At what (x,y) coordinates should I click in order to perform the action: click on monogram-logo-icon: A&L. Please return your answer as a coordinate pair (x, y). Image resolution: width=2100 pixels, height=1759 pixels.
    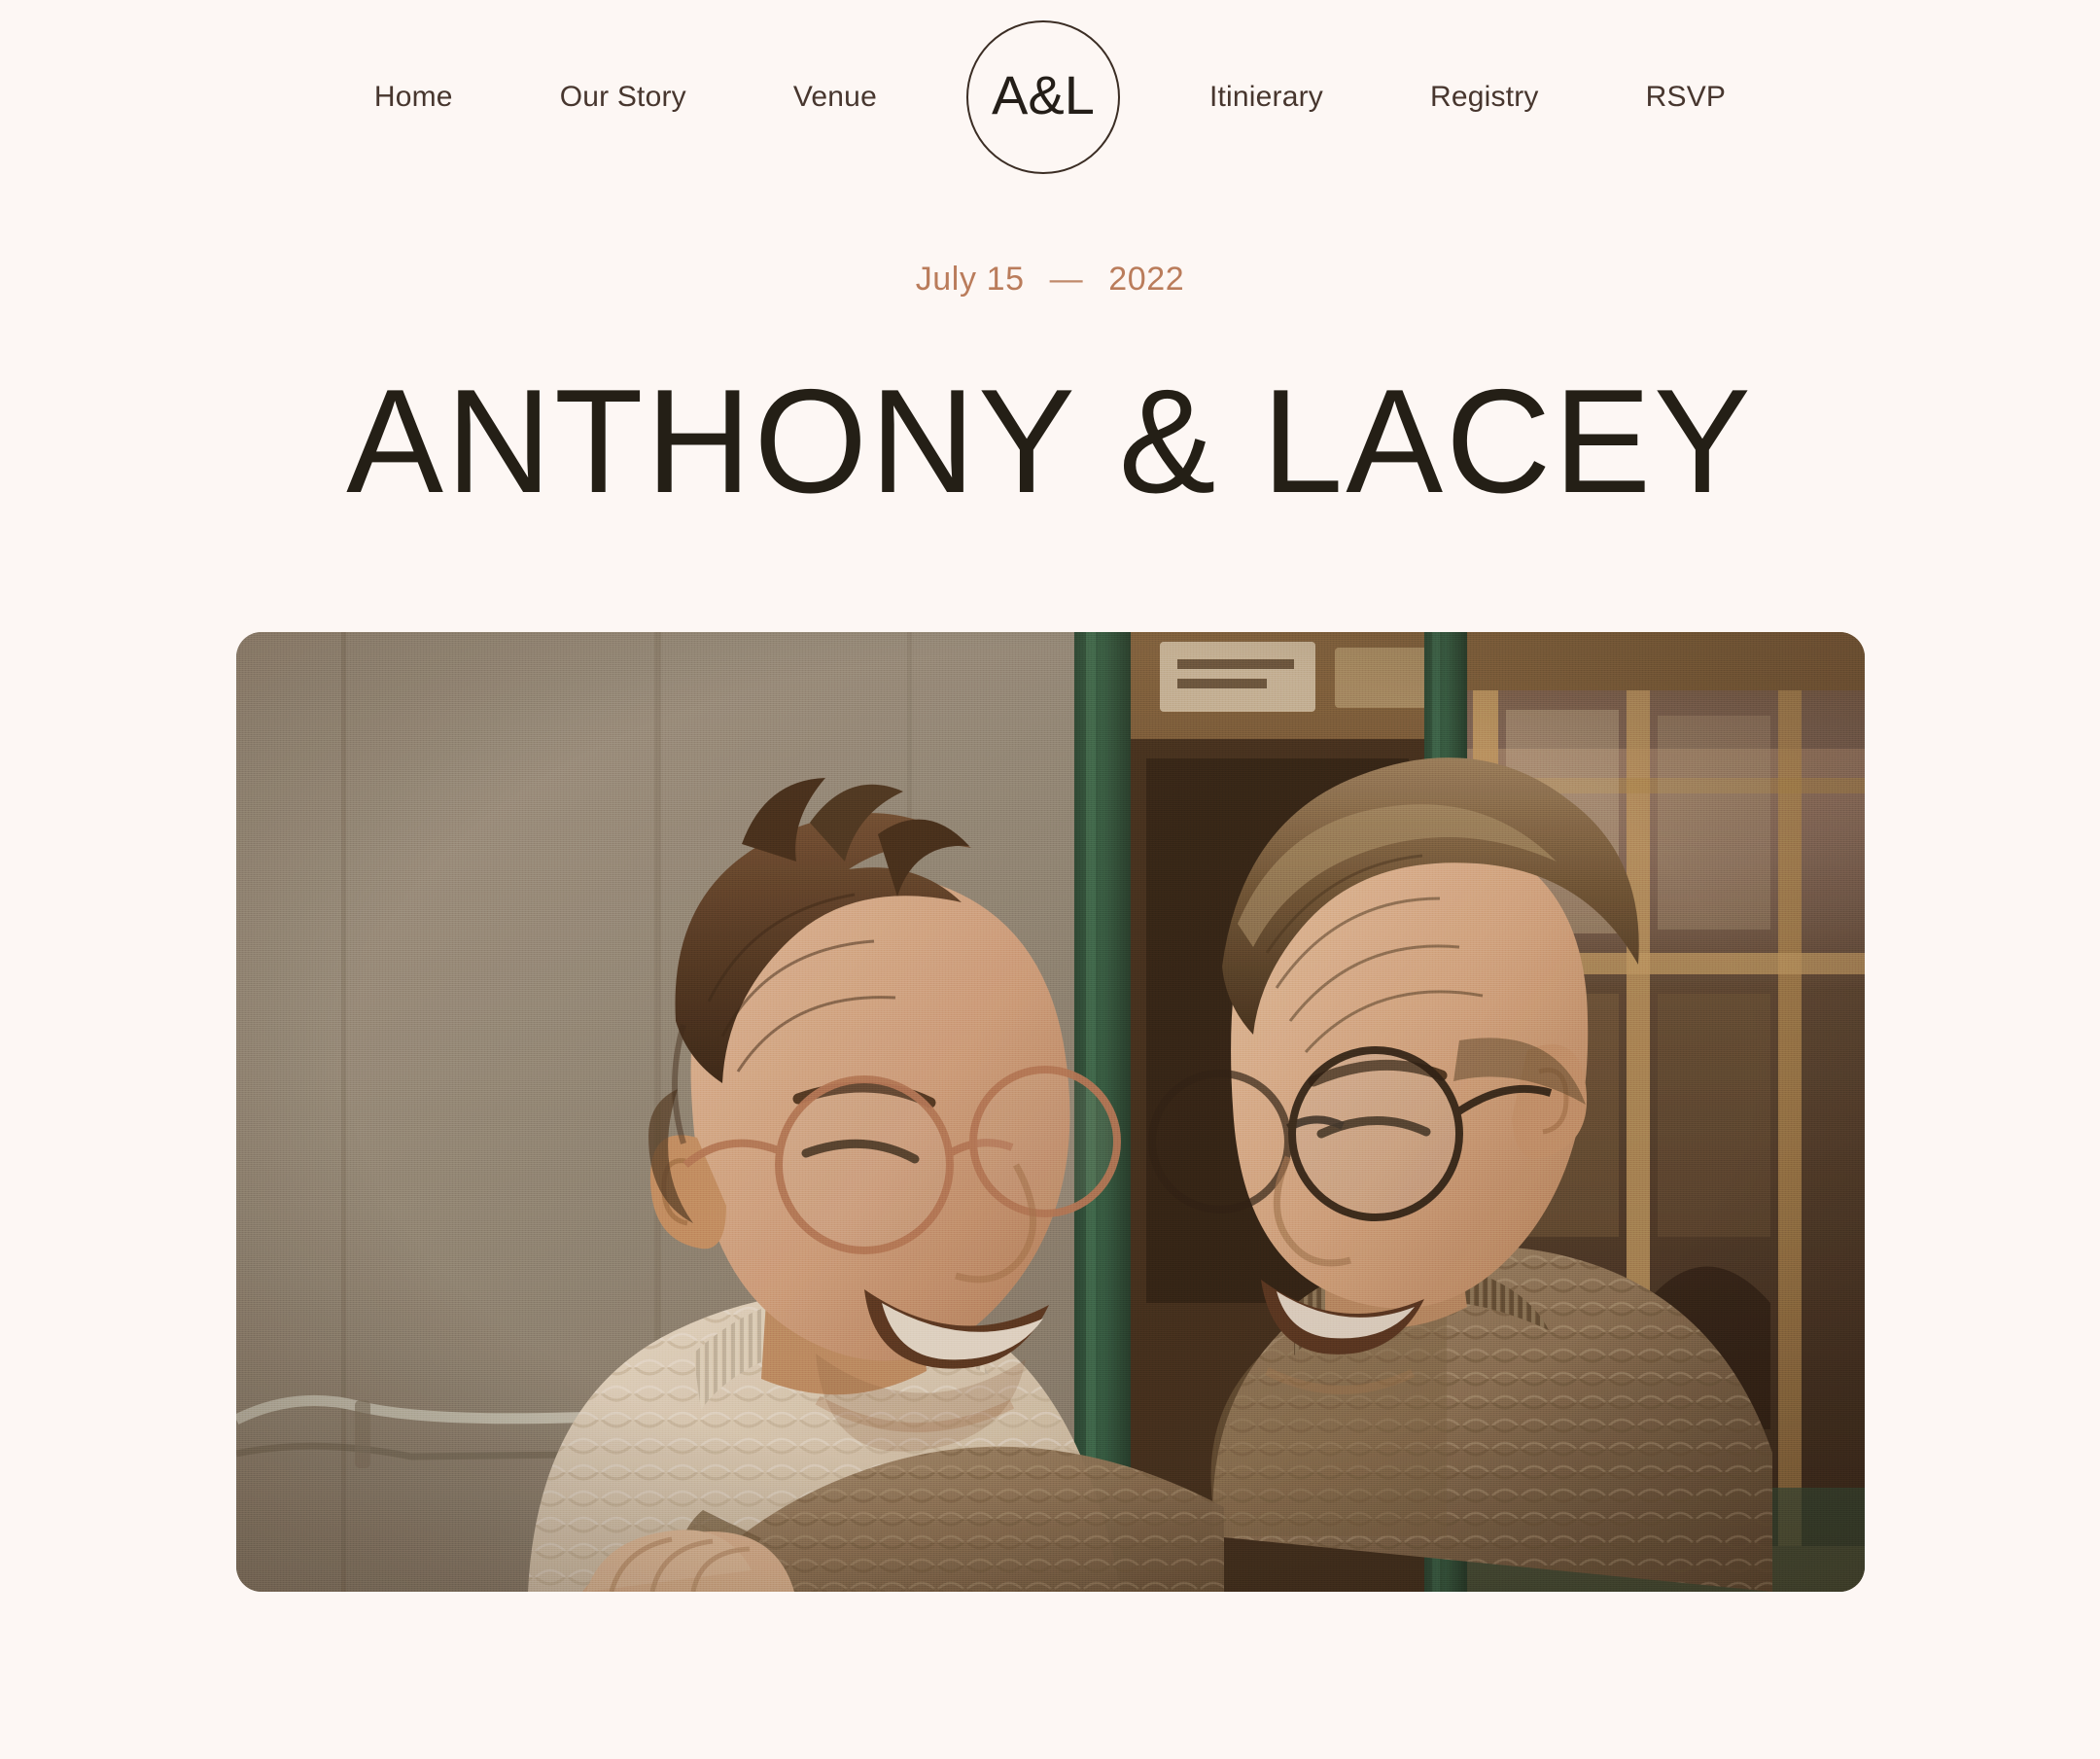
    Looking at the image, I should click on (1042, 97).